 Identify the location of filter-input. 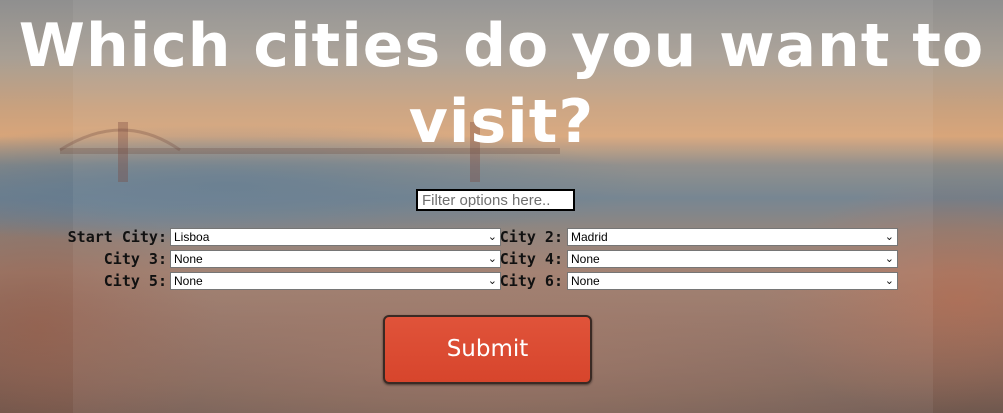
(495, 200).